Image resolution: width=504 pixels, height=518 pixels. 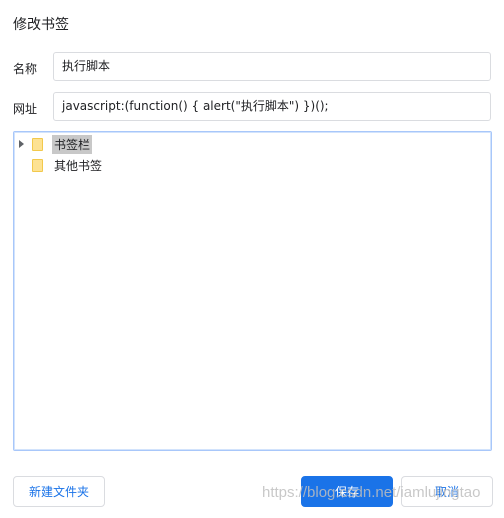 What do you see at coordinates (72, 144) in the screenshot?
I see `tree-item-label: 书签栏` at bounding box center [72, 144].